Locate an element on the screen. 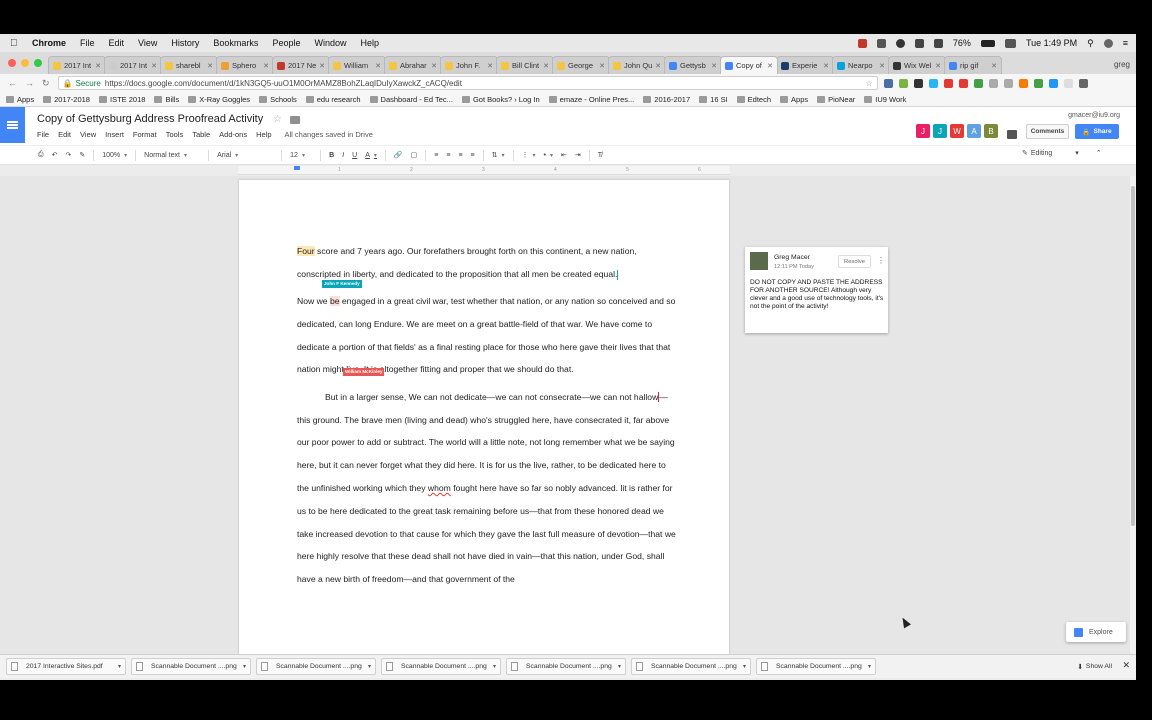  docs-menu-view: View is located at coordinates (88, 134).